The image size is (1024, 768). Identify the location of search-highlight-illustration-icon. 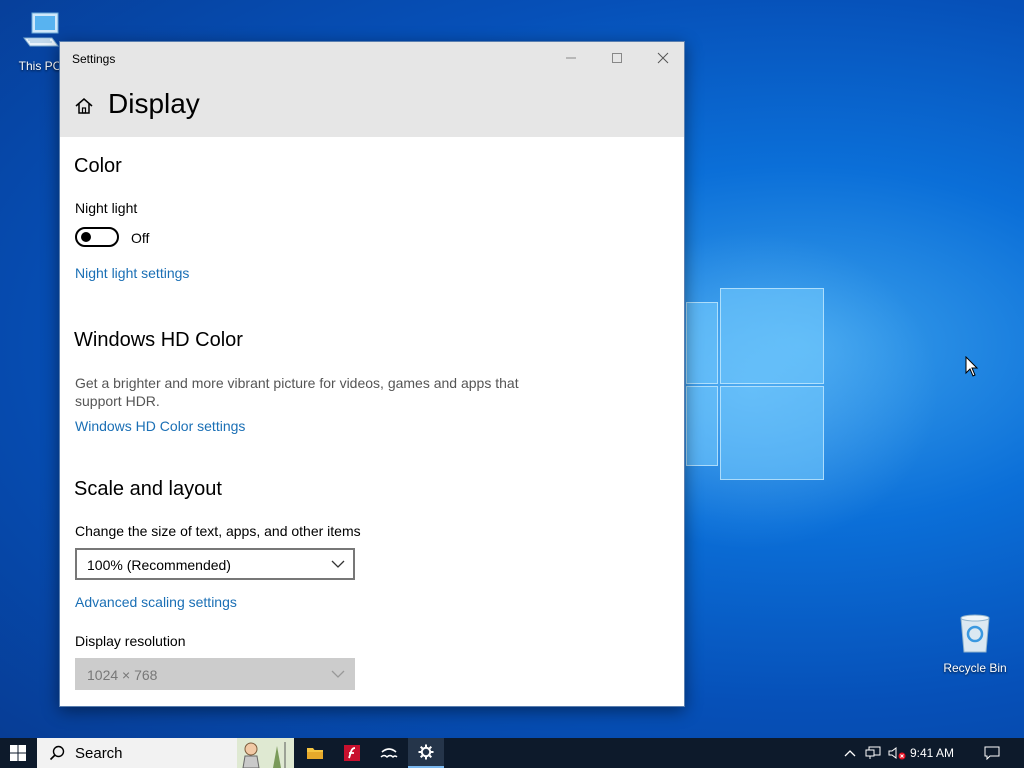
(265, 753).